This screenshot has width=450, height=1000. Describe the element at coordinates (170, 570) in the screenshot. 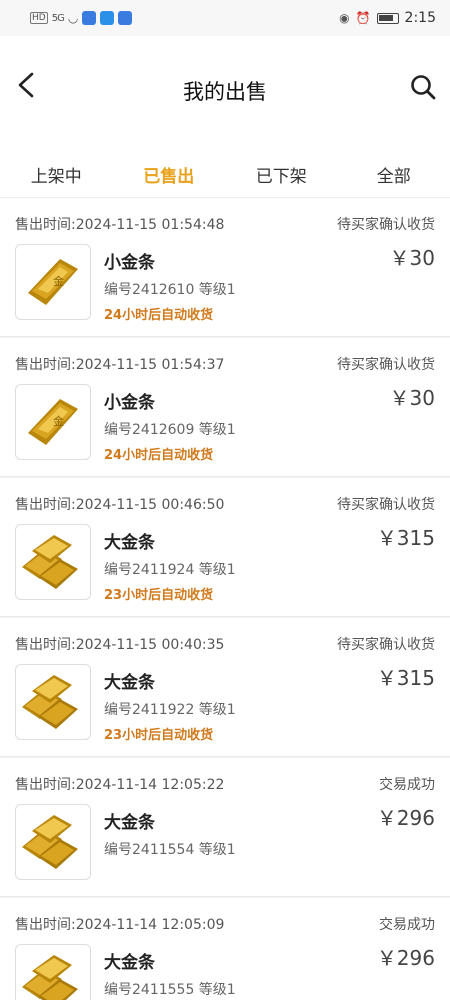

I see `item-meta: 编号2411924 等级1` at that location.